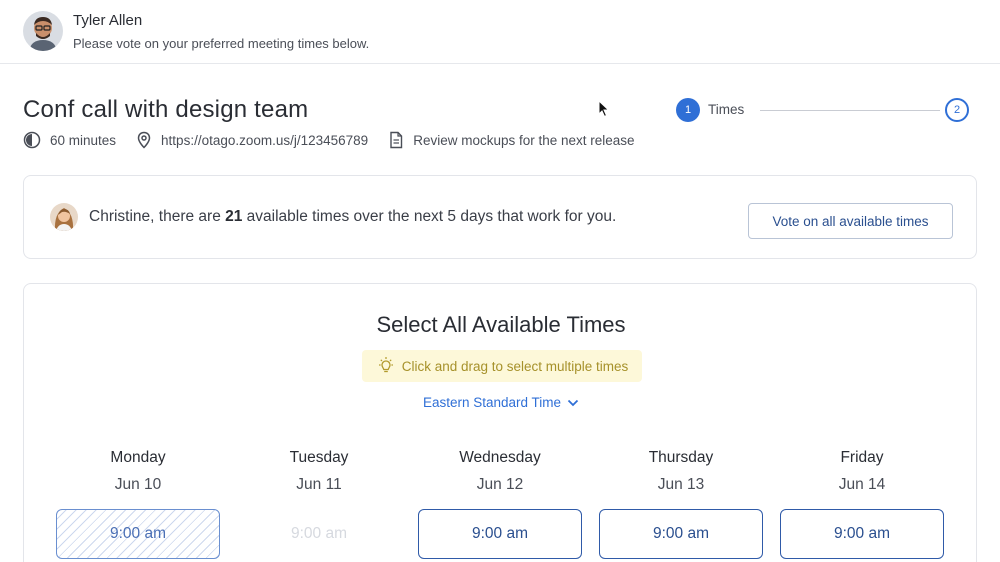 The image size is (1000, 562). Describe the element at coordinates (108, 20) in the screenshot. I see `host-name: Tyler Allen` at that location.